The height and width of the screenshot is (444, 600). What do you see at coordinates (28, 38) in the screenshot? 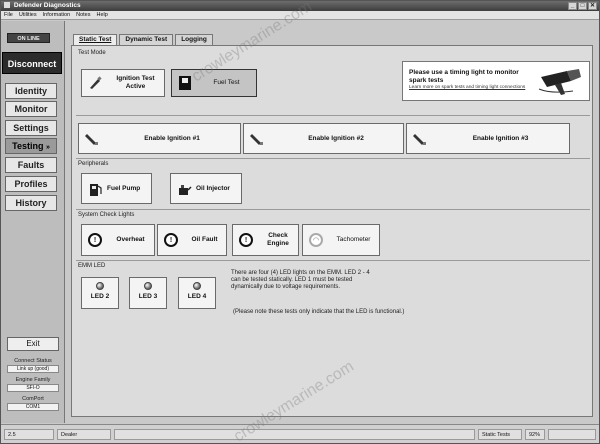
I see `online-status-indicator: ON LINE` at bounding box center [28, 38].